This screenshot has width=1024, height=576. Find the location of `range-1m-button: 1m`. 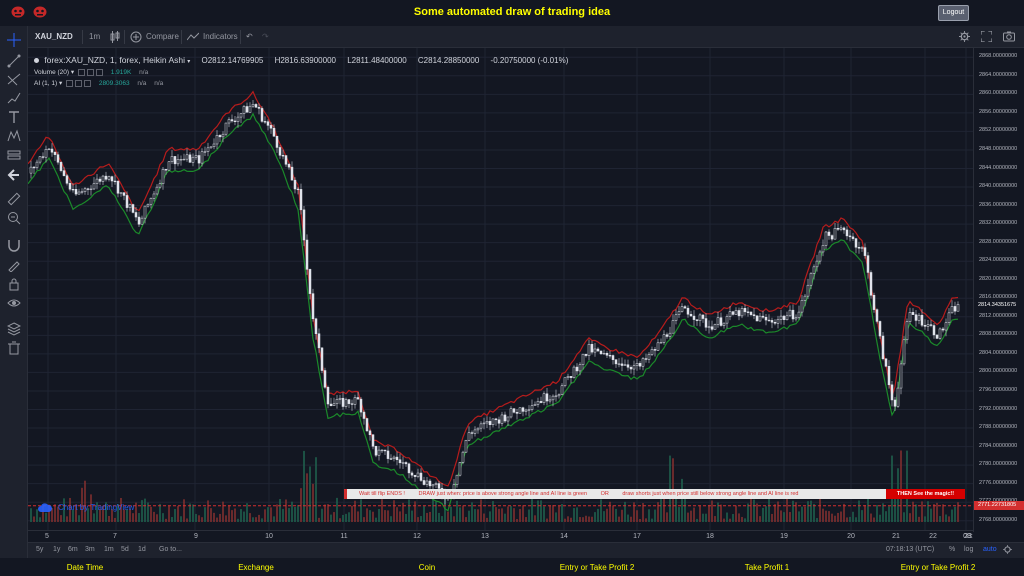

range-1m-button: 1m is located at coordinates (109, 549).